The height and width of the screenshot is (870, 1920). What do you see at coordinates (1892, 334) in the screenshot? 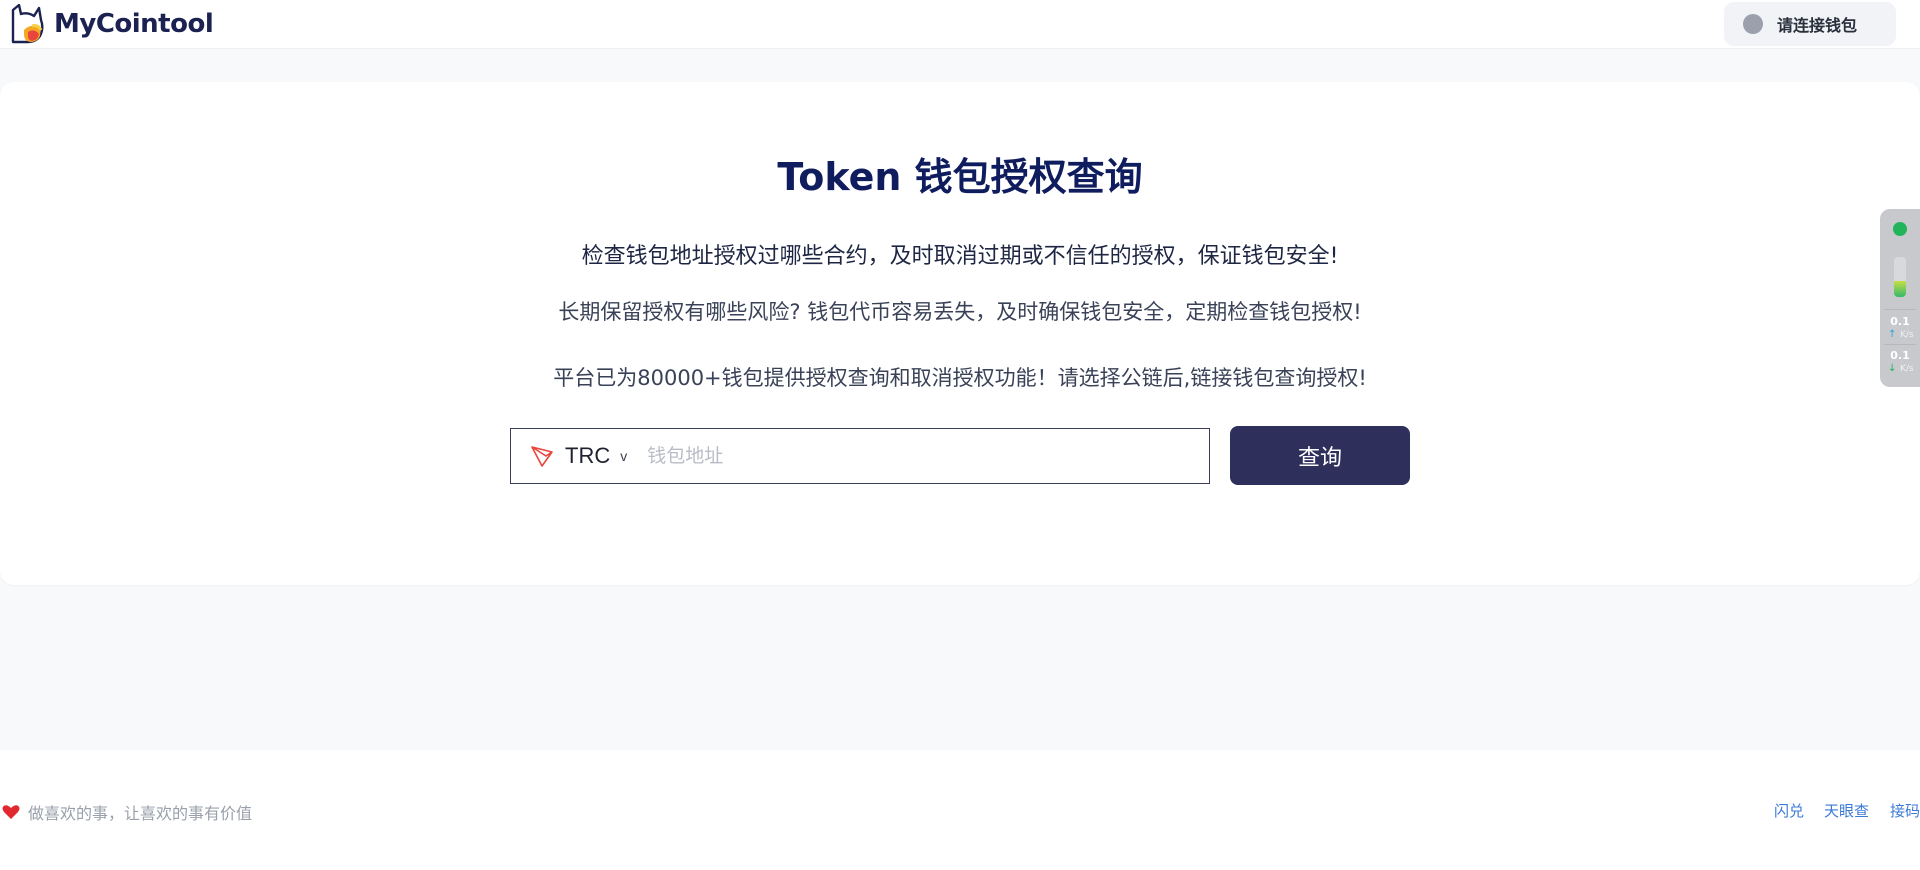
I see `upload-arrow-icon: ↑` at bounding box center [1892, 334].